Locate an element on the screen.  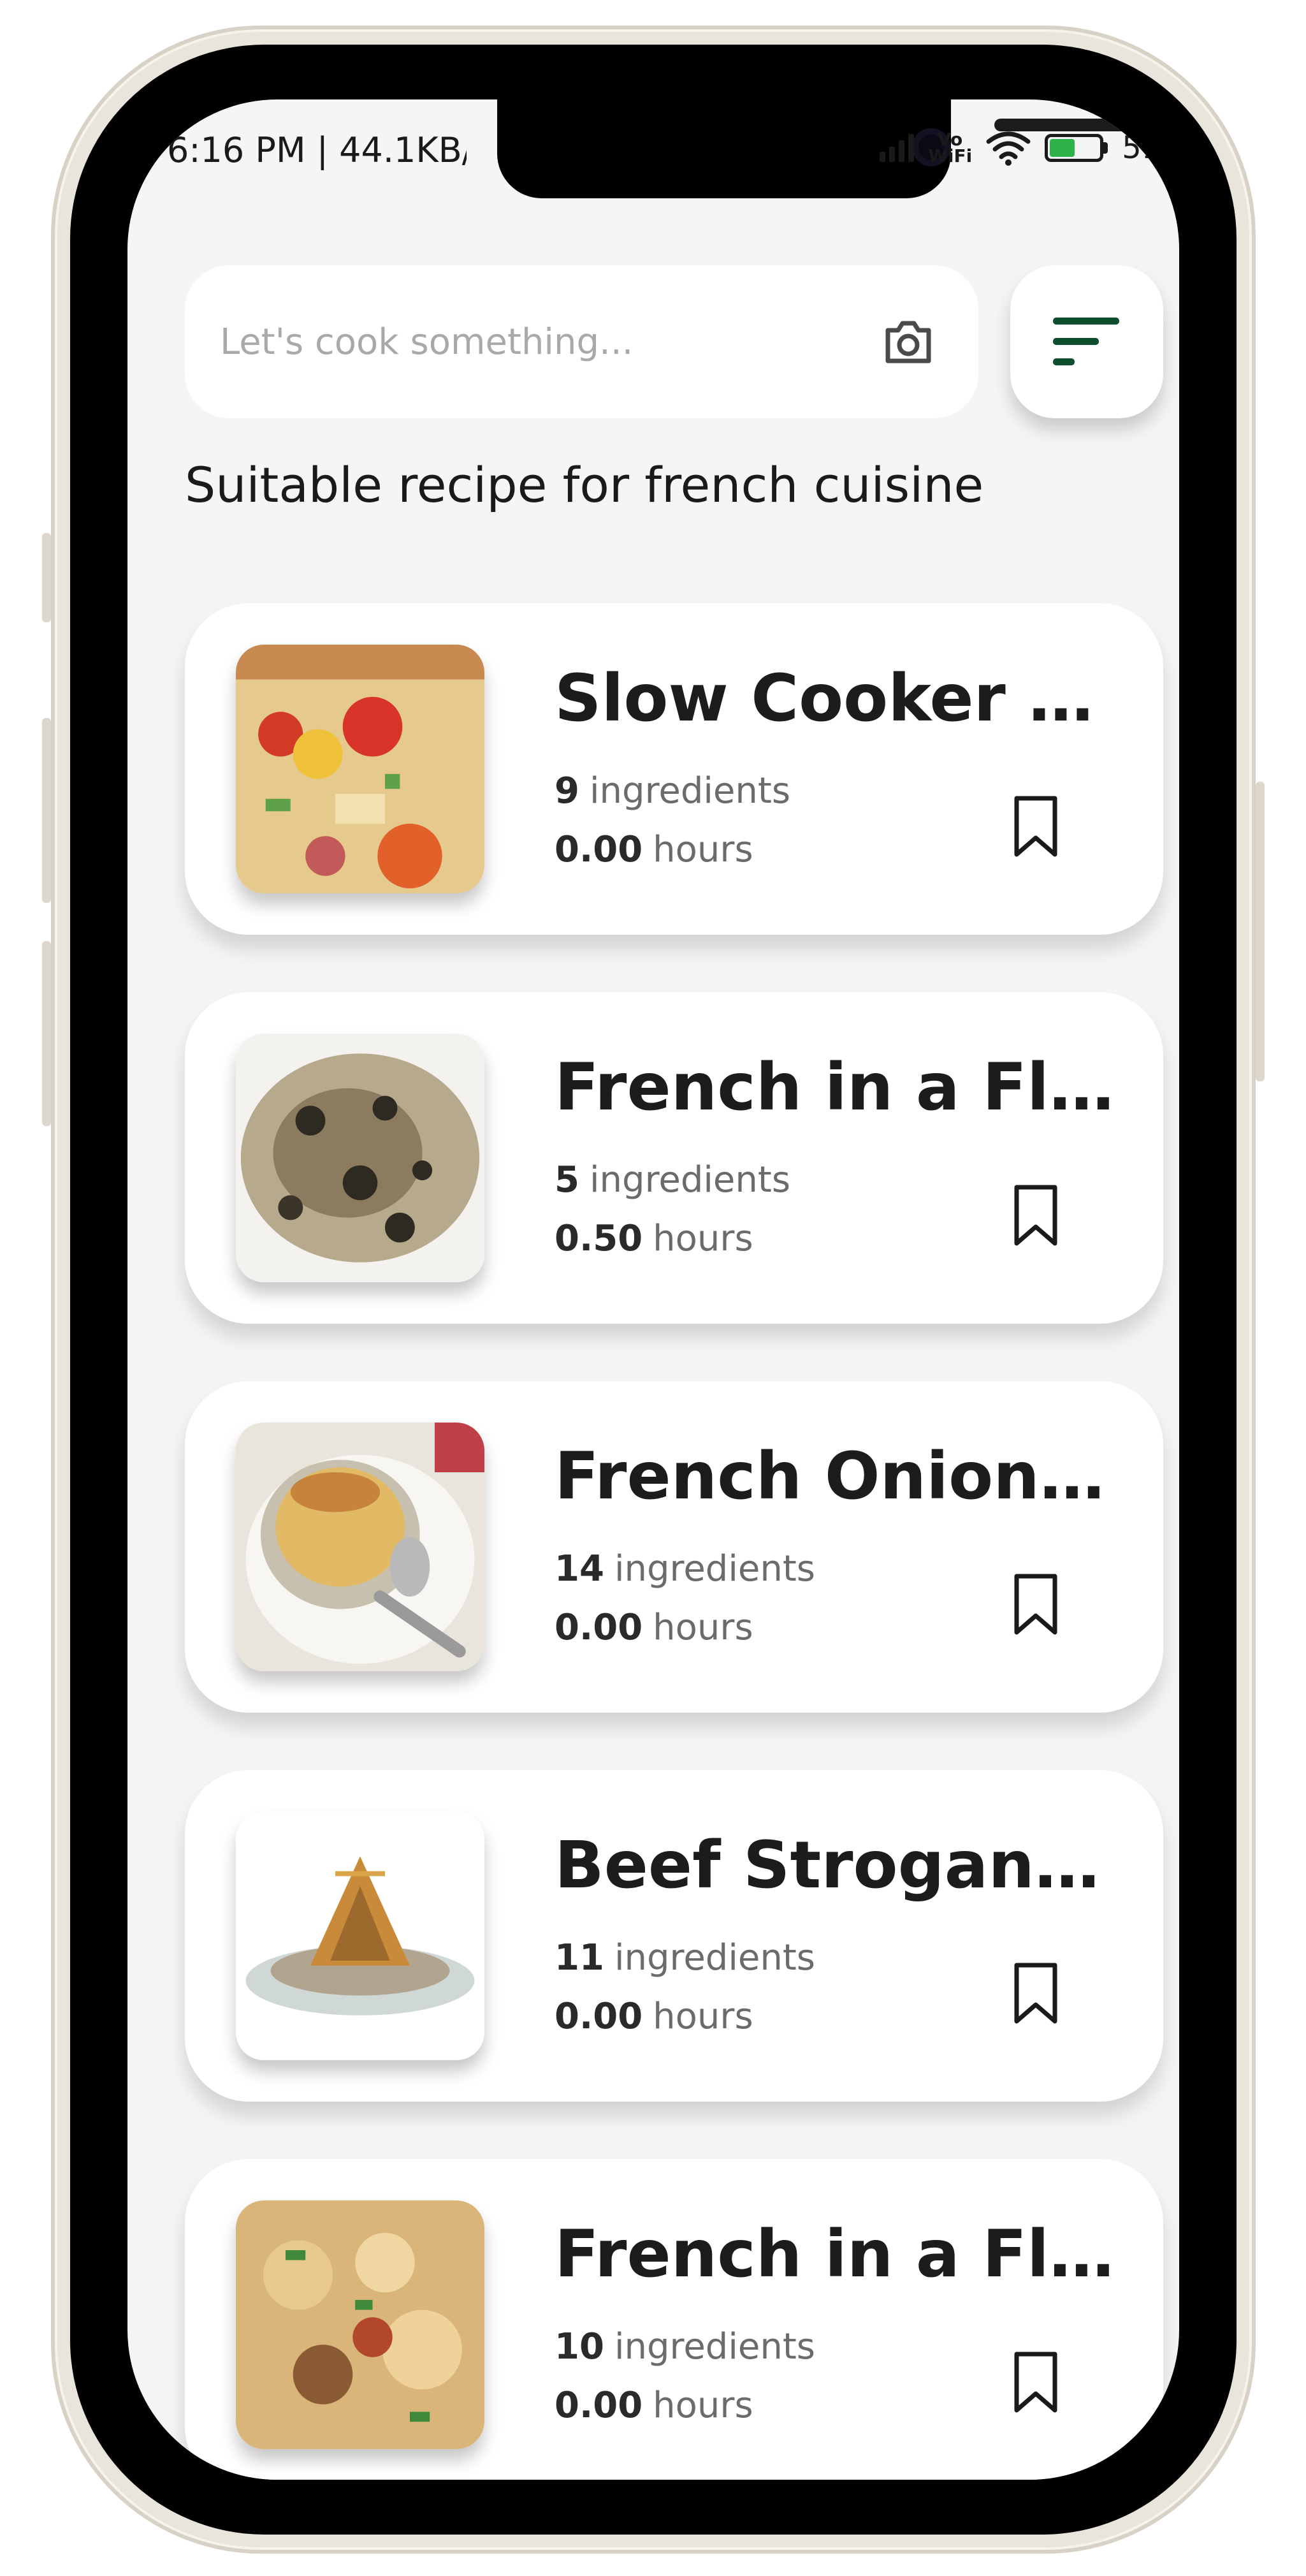
hours-info: 0.50 hours is located at coordinates (654, 1238).